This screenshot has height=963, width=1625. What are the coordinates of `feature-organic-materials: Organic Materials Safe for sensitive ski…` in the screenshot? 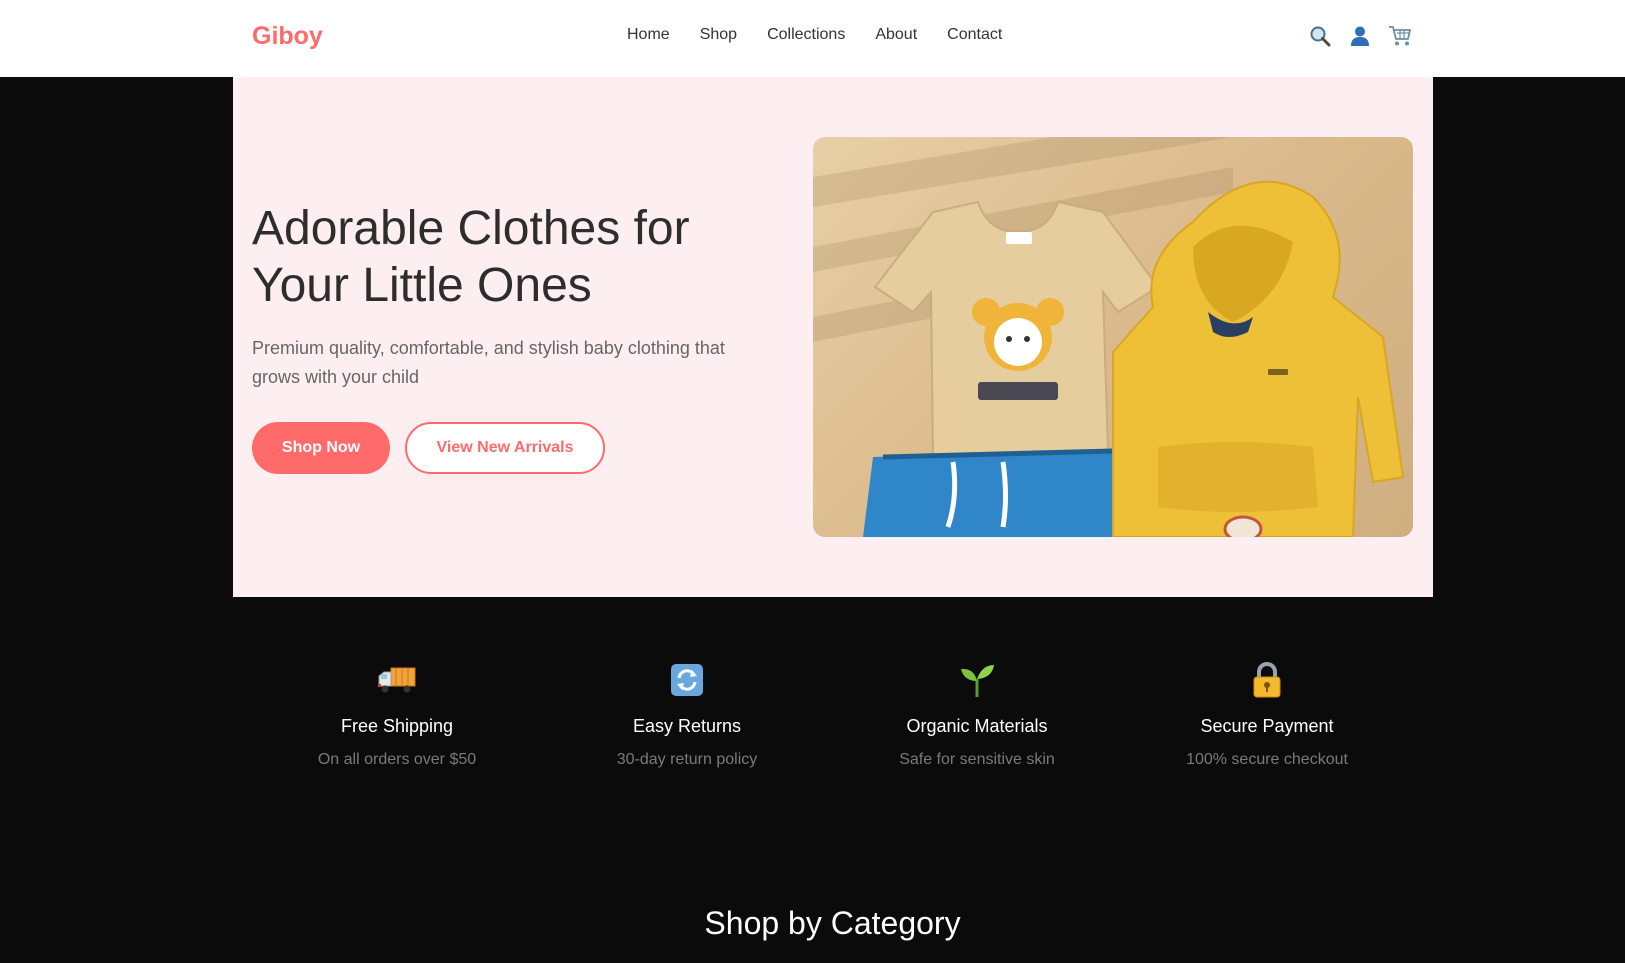 It's located at (977, 712).